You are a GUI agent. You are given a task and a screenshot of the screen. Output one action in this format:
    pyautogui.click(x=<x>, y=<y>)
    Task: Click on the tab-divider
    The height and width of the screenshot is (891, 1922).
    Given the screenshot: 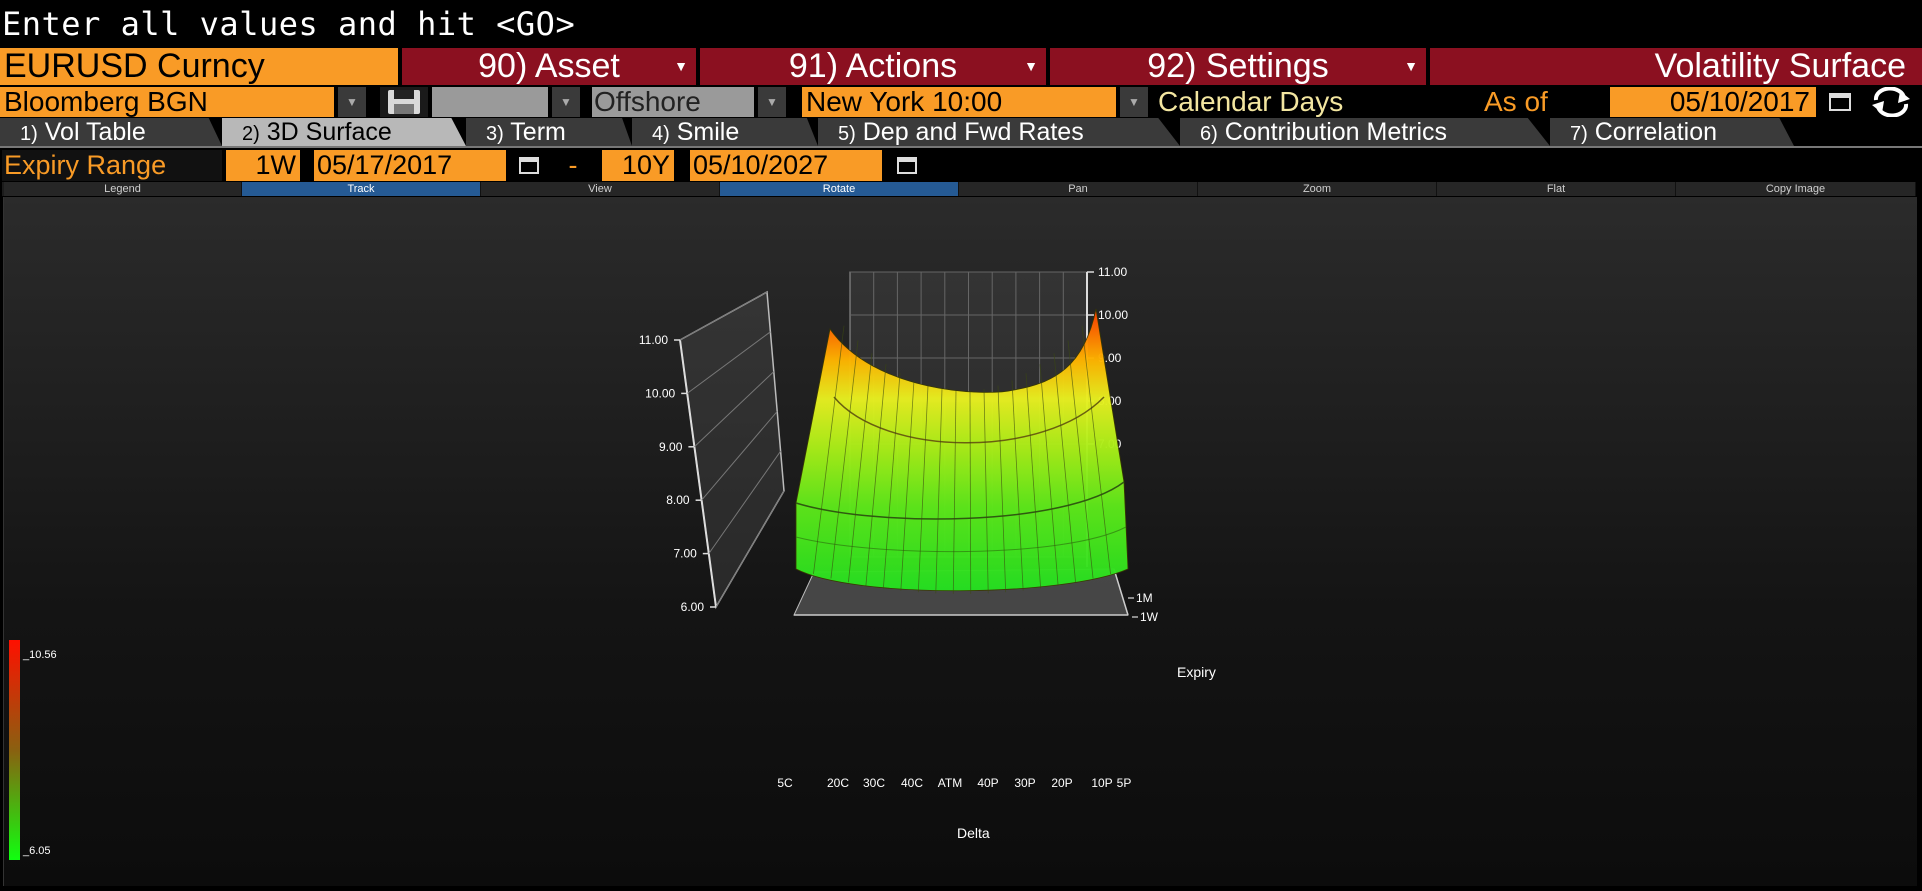 What is the action you would take?
    pyautogui.click(x=961, y=147)
    